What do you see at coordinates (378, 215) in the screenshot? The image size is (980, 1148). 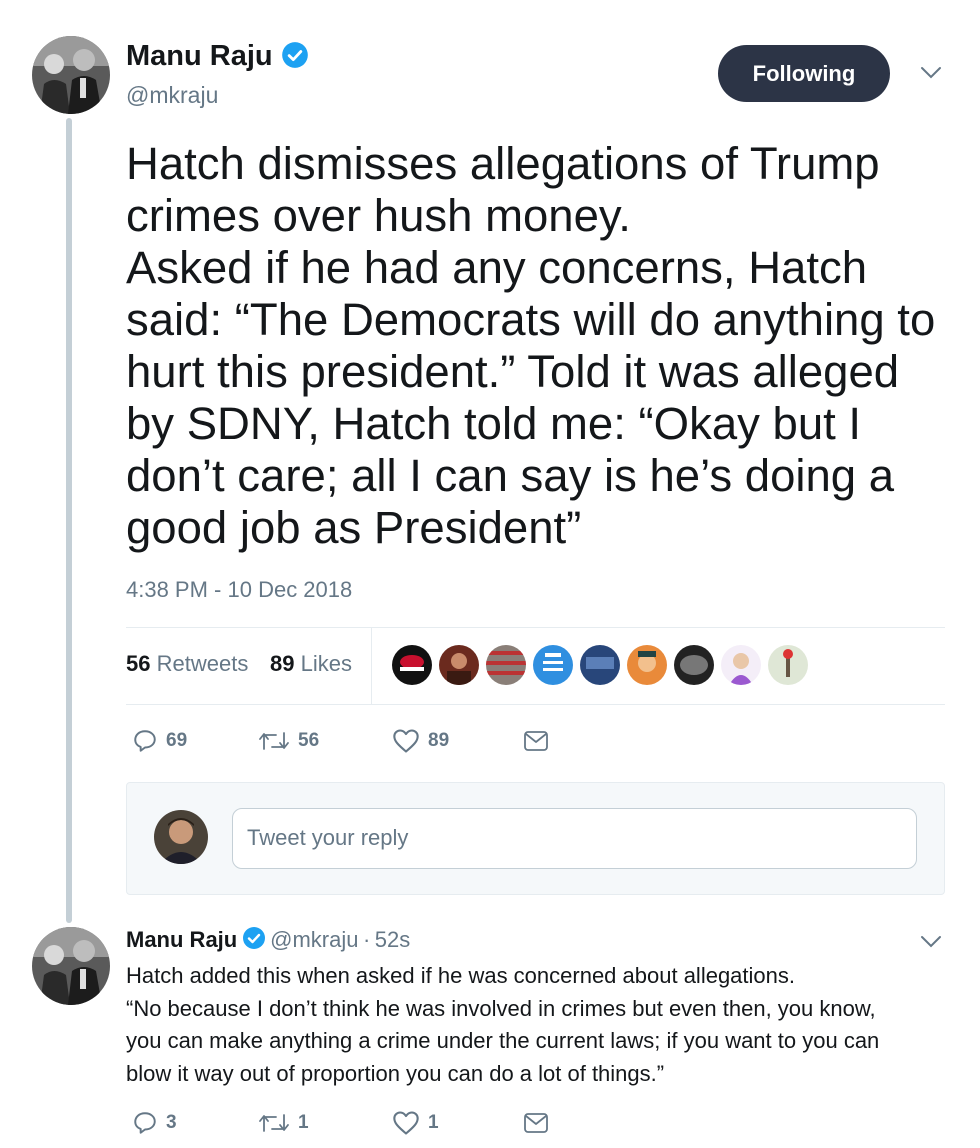 I see `tweet-text-line: crimes over hush money.` at bounding box center [378, 215].